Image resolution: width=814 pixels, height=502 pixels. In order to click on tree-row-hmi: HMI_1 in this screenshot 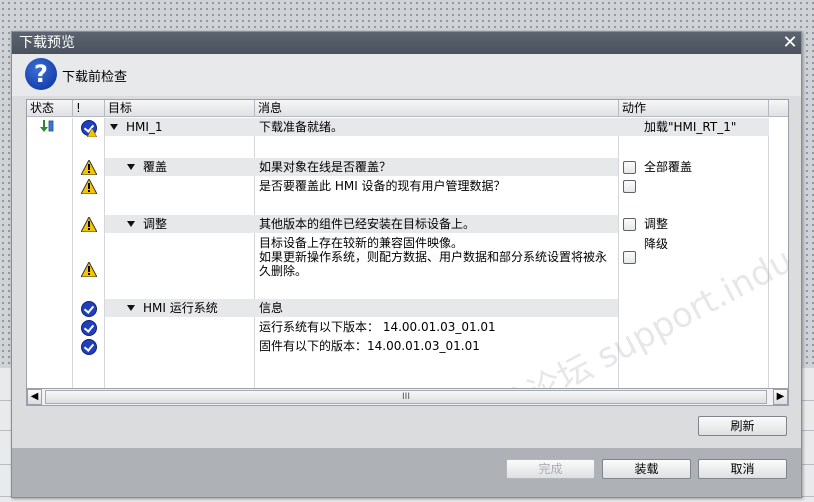, I will do `click(136, 127)`.